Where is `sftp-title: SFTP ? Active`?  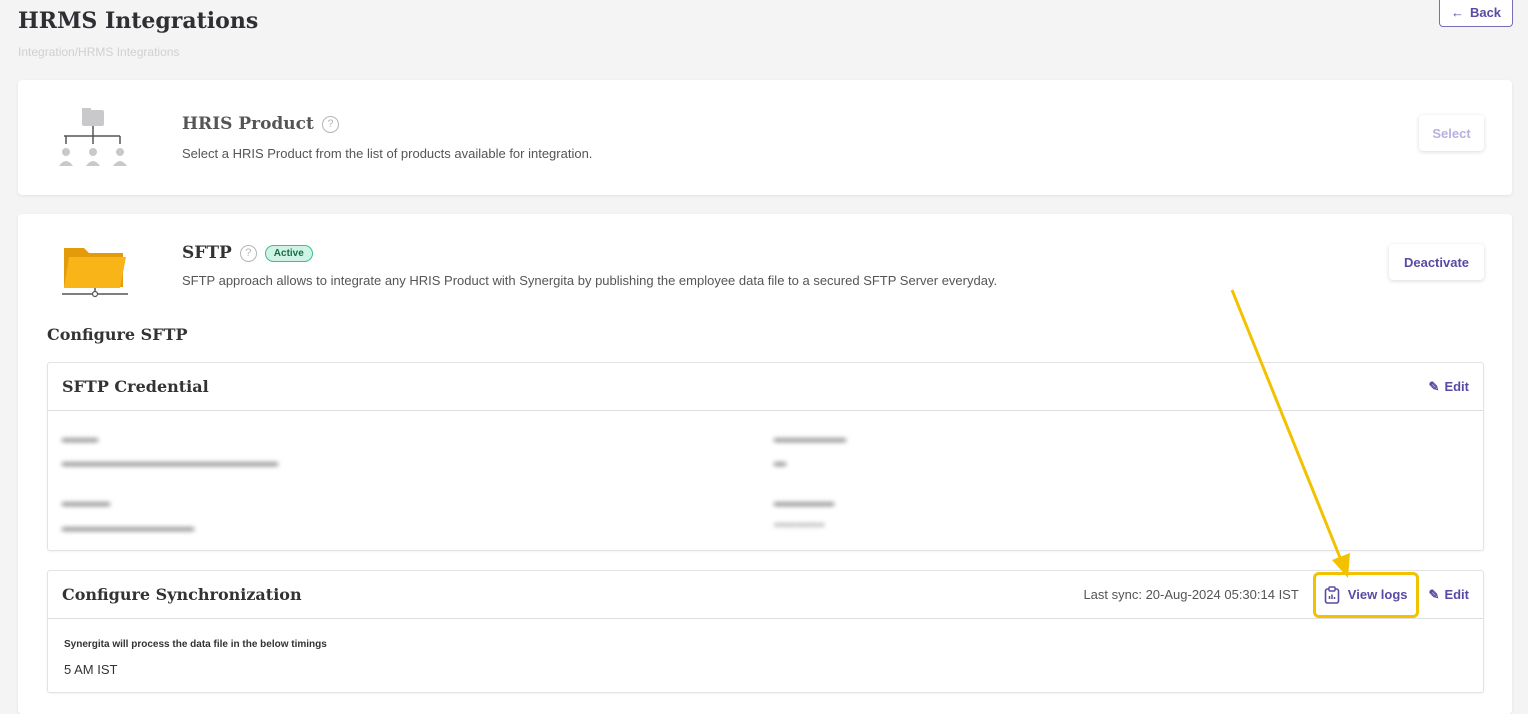 sftp-title: SFTP ? Active is located at coordinates (247, 253).